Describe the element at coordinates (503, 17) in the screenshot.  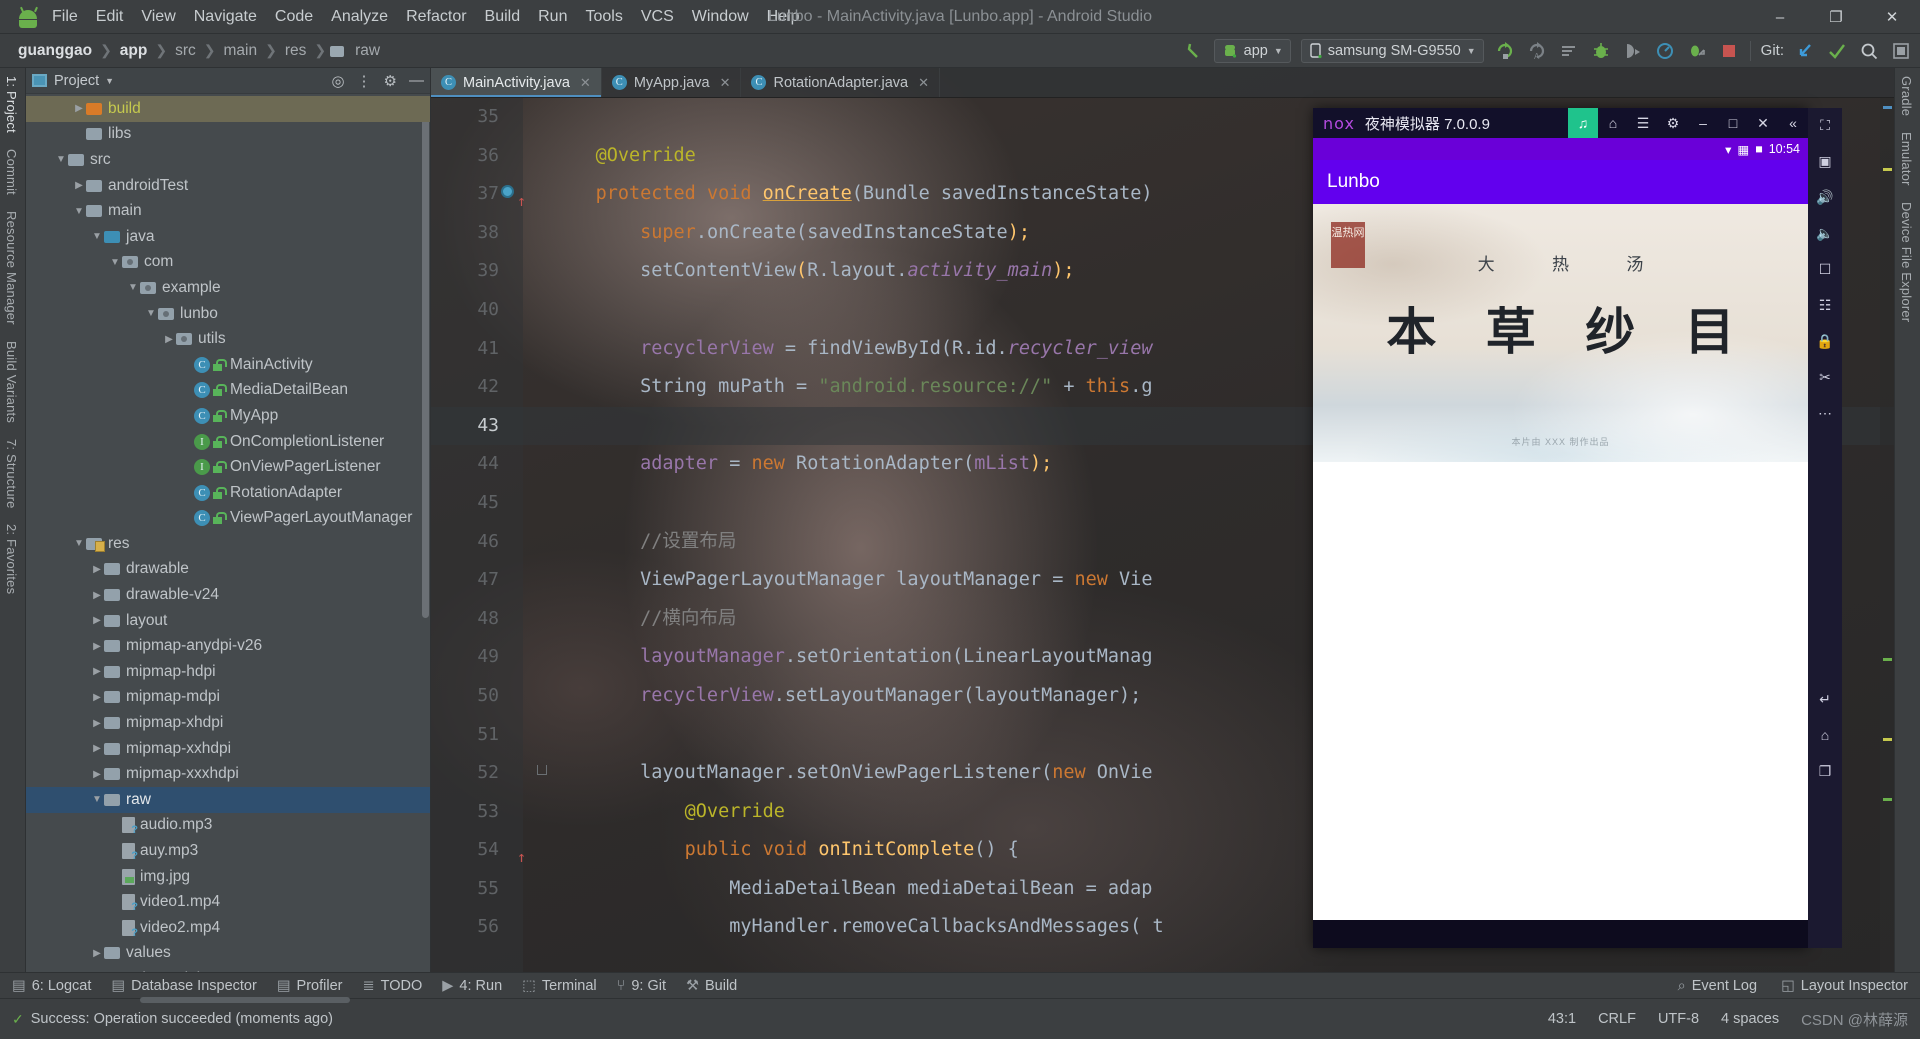
I see `menu-item-build: Build` at that location.